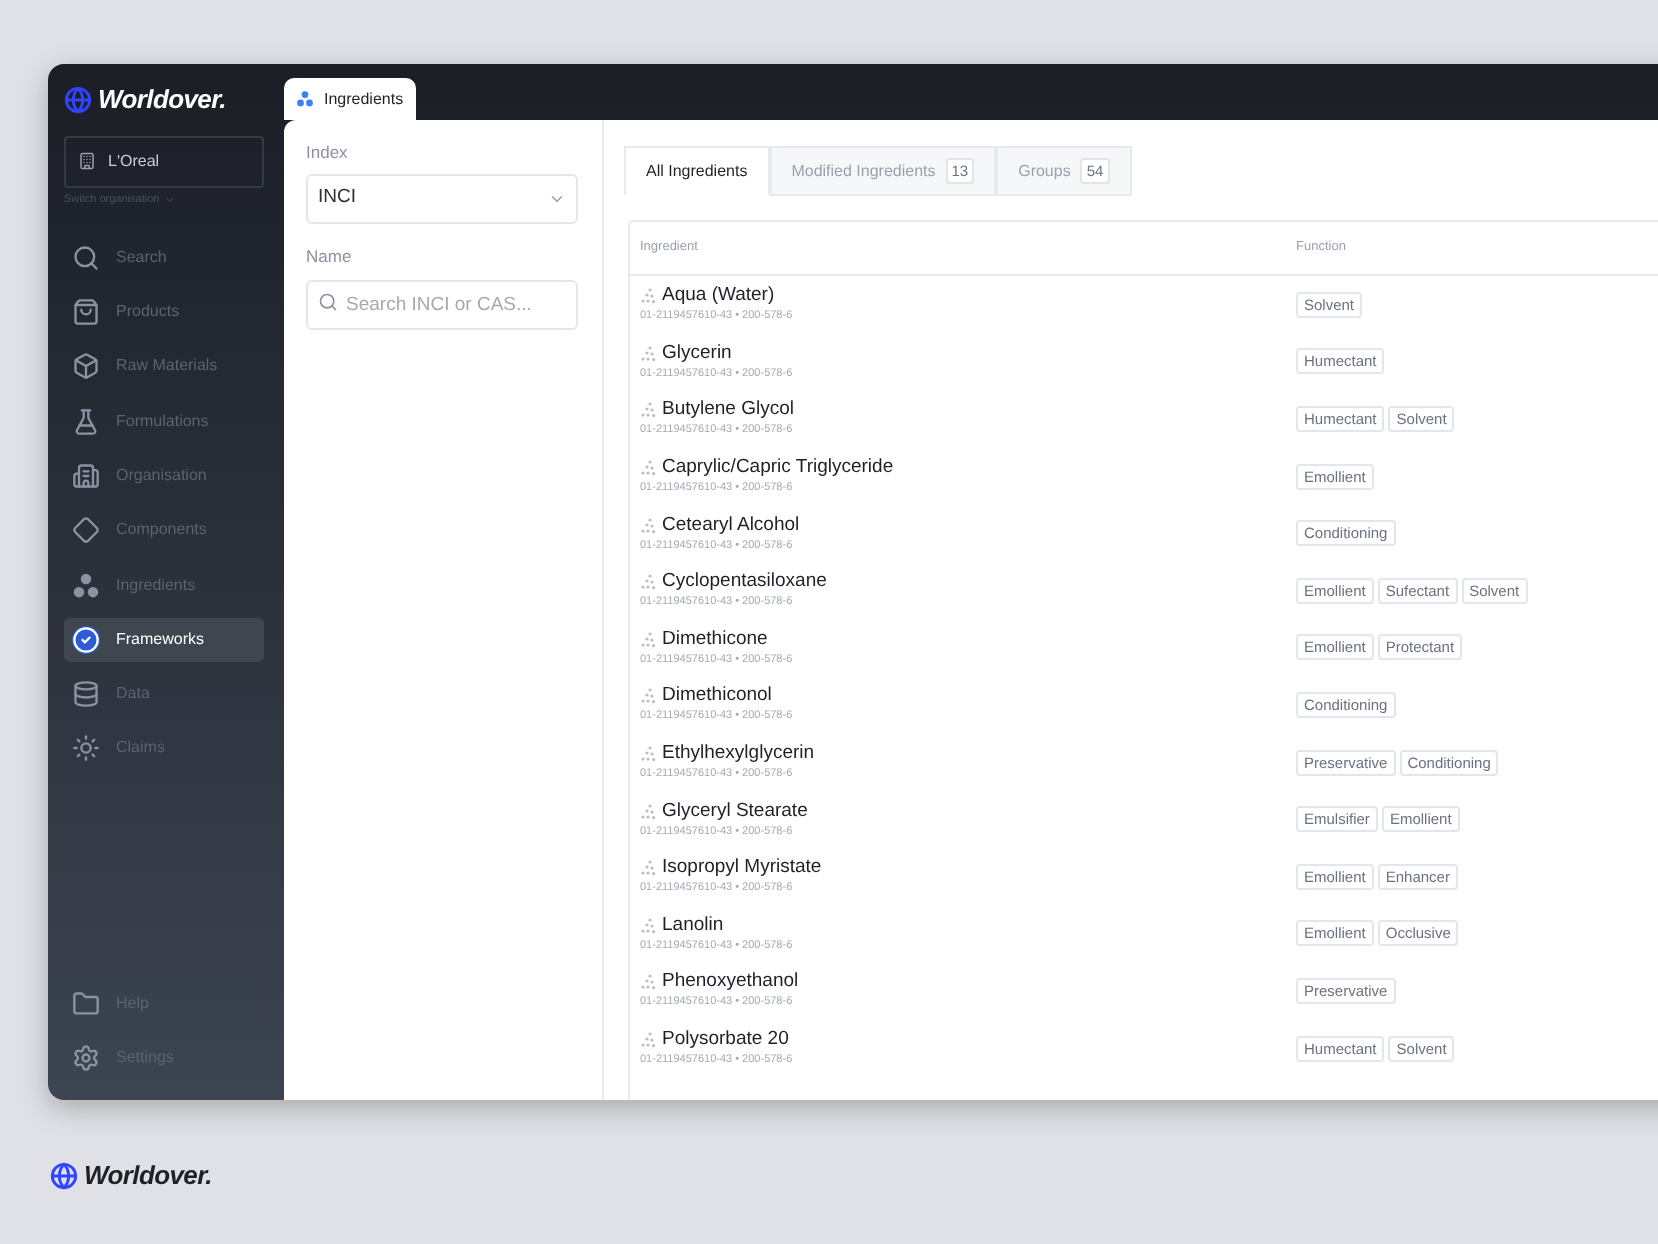 This screenshot has width=1658, height=1244. Describe the element at coordinates (164, 366) in the screenshot. I see `nav-item: Raw Materials` at that location.